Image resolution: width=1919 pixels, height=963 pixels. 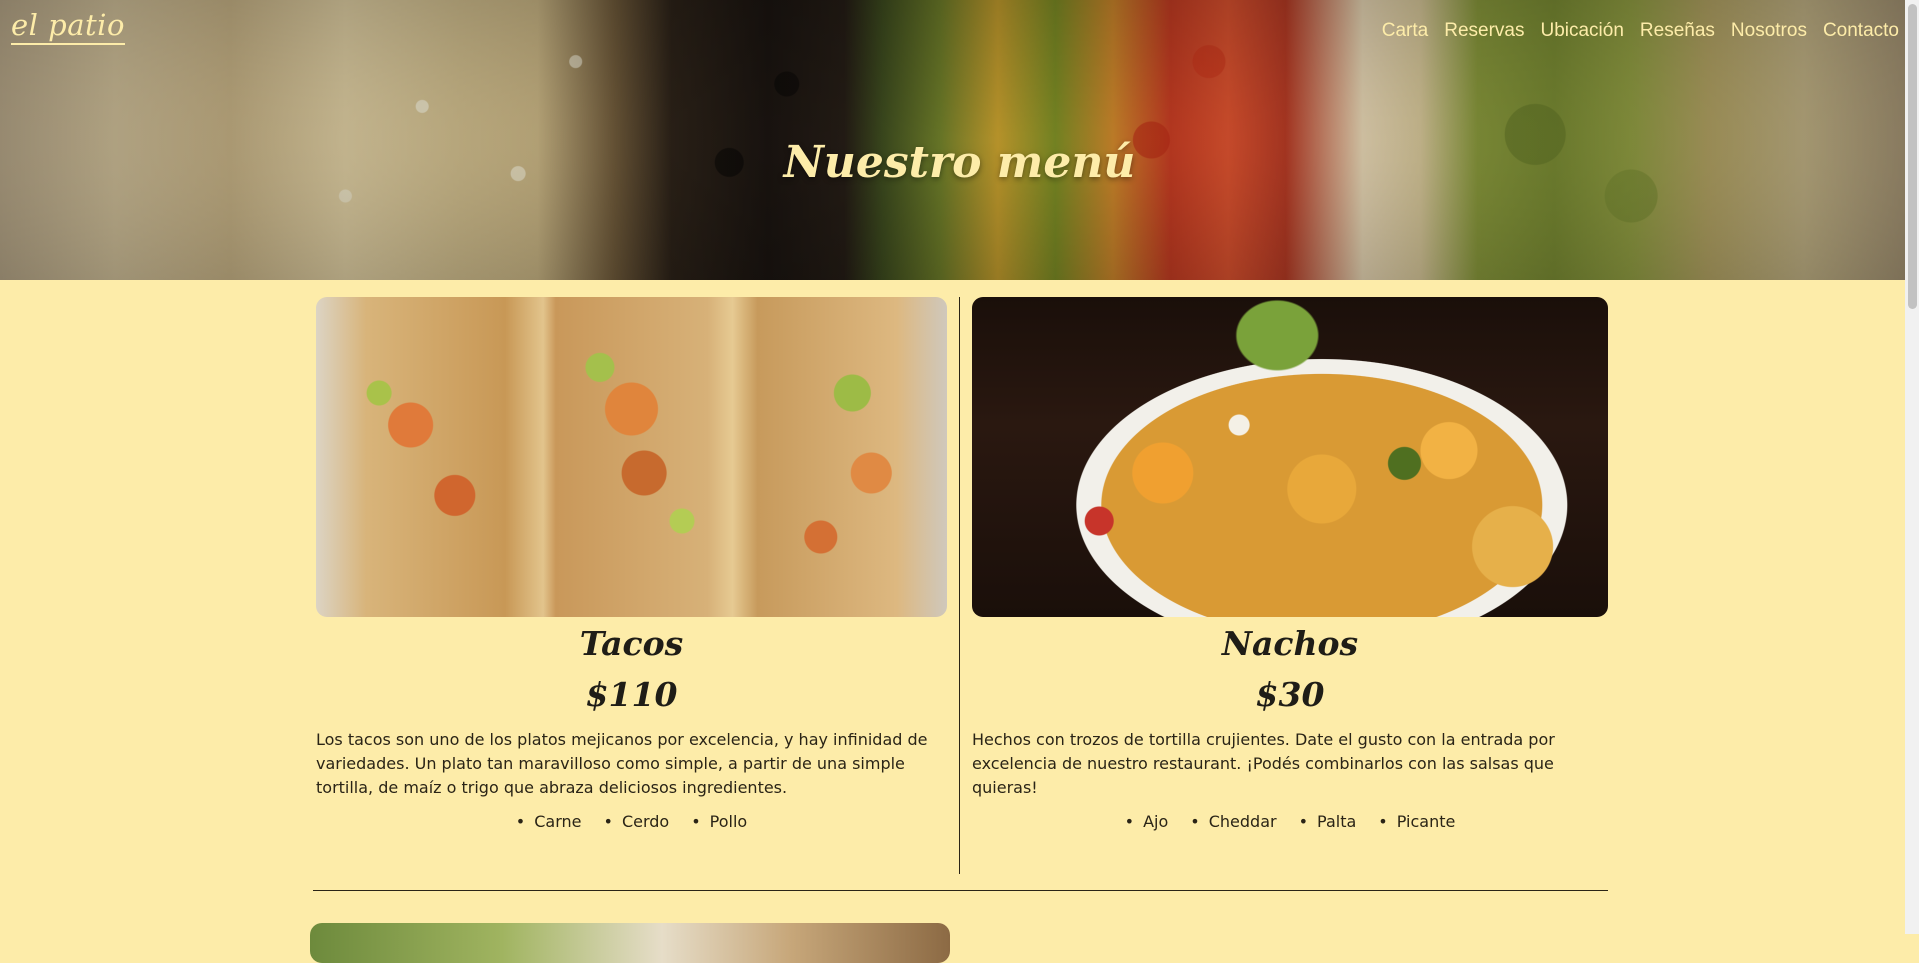 I want to click on dish-price: $110, so click(x=631, y=695).